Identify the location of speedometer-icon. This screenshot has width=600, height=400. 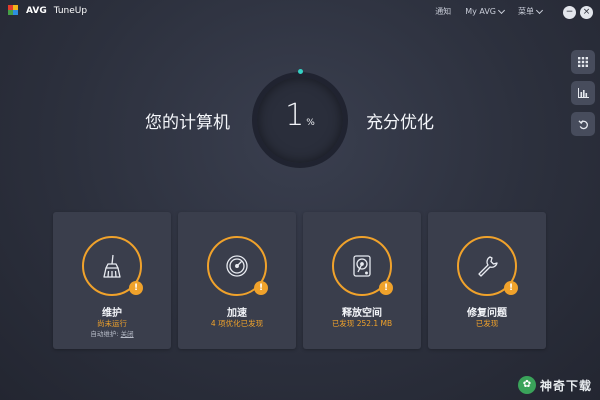
(237, 266).